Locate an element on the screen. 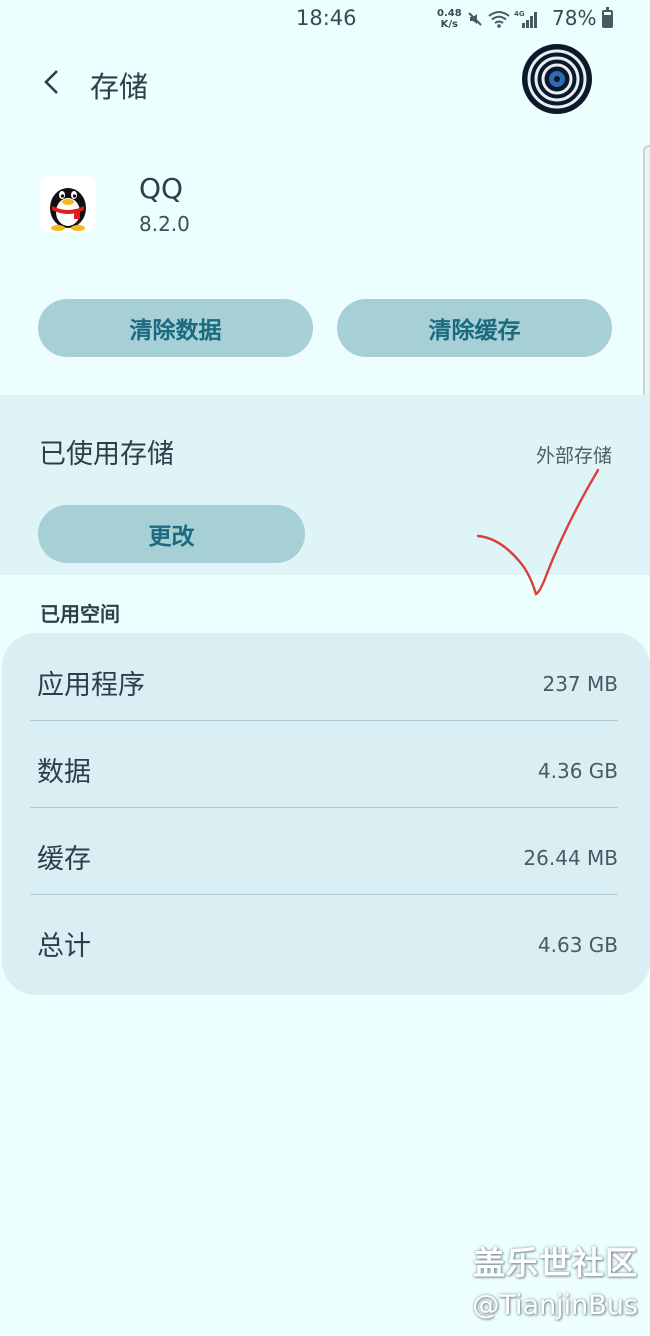  usage-row-value: 26.44 MB is located at coordinates (570, 858).